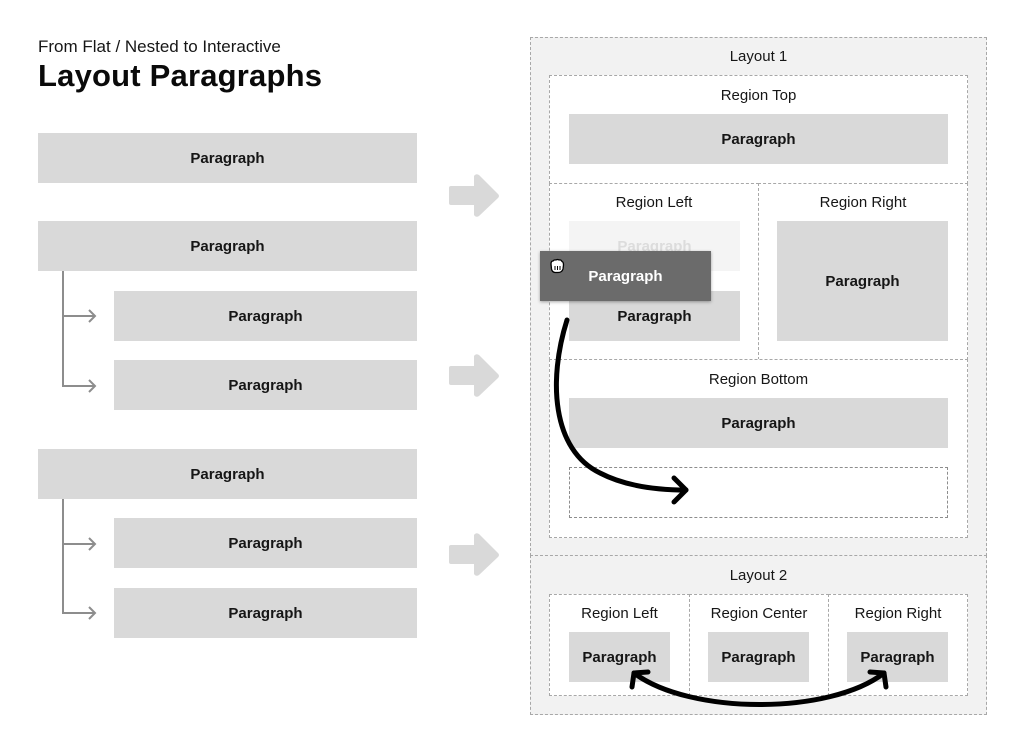 Image resolution: width=1024 pixels, height=752 pixels. Describe the element at coordinates (227, 158) in the screenshot. I see `flat-paragraph: Paragraph` at that location.